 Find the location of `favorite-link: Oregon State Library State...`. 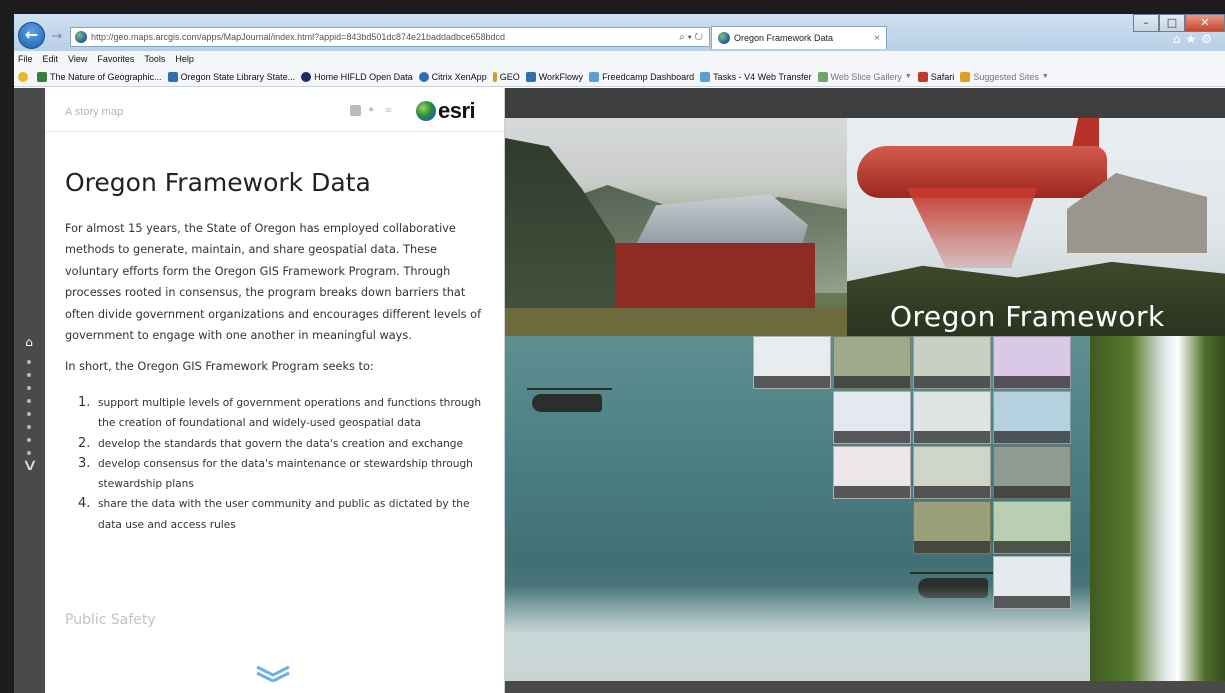

favorite-link: Oregon State Library State... is located at coordinates (231, 76).